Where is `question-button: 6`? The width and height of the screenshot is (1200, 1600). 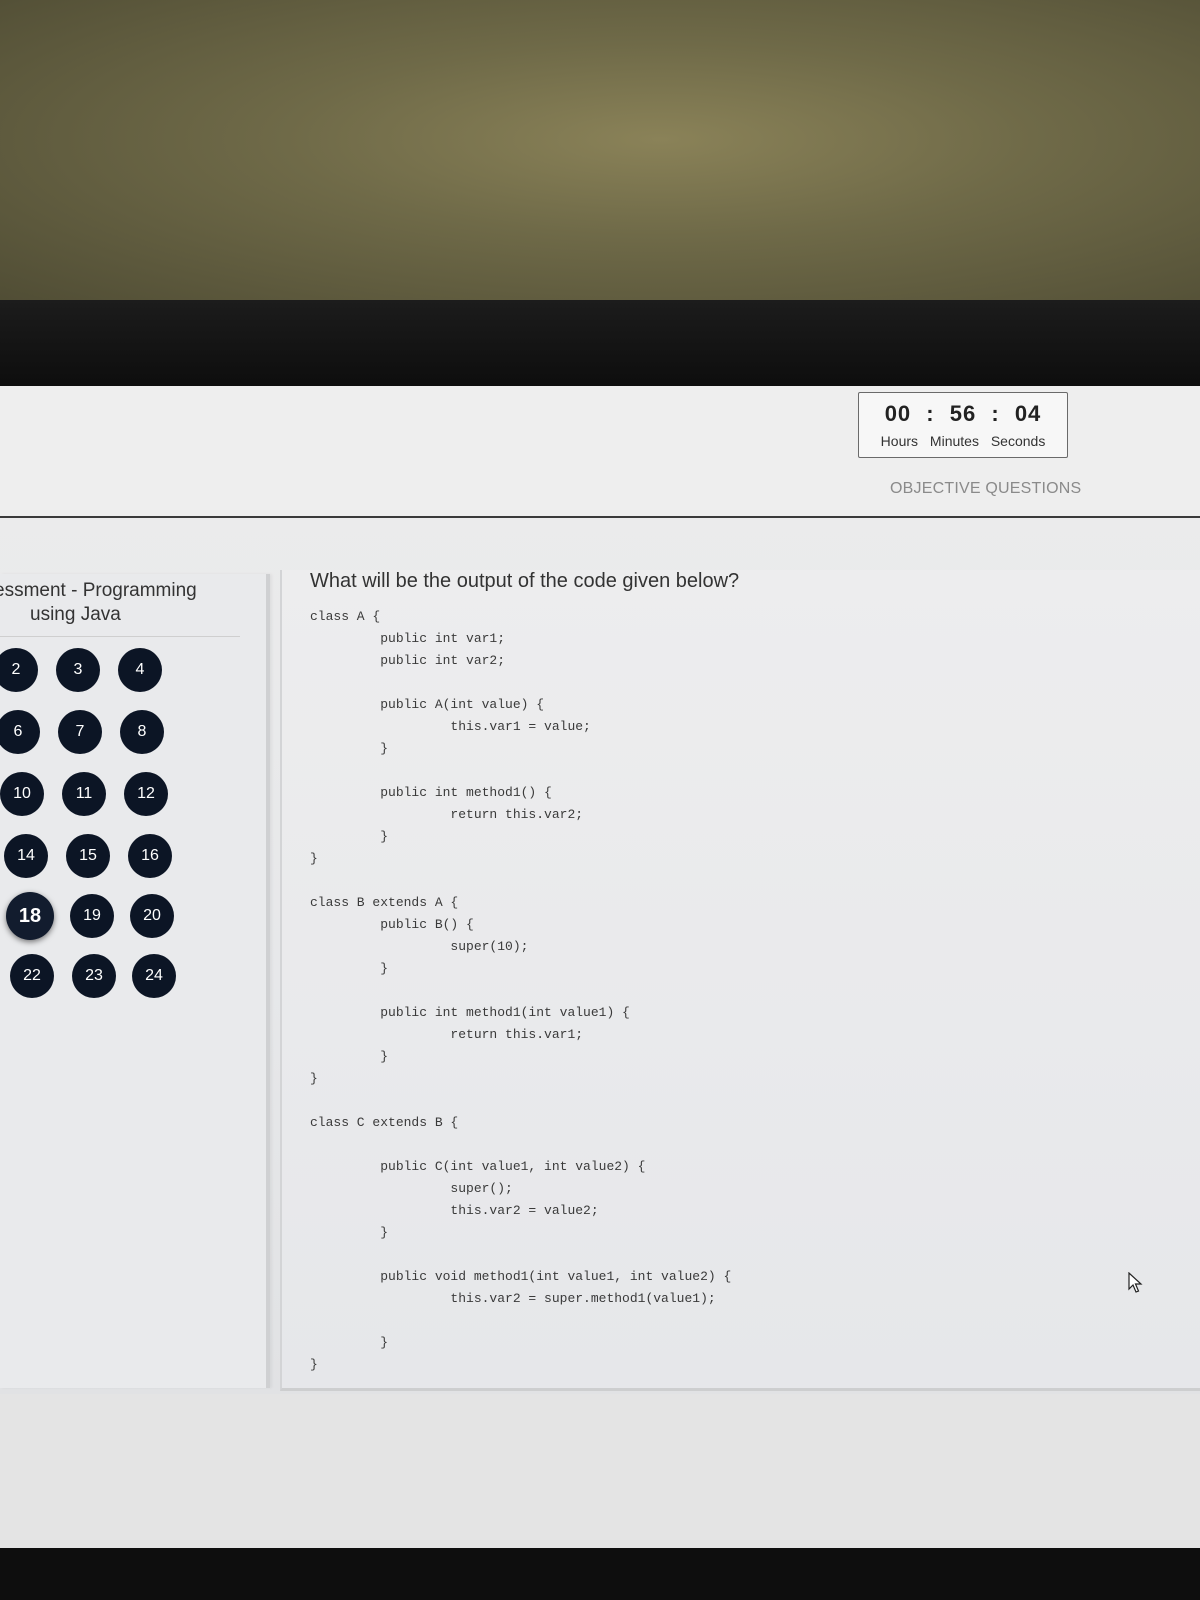 question-button: 6 is located at coordinates (20, 732).